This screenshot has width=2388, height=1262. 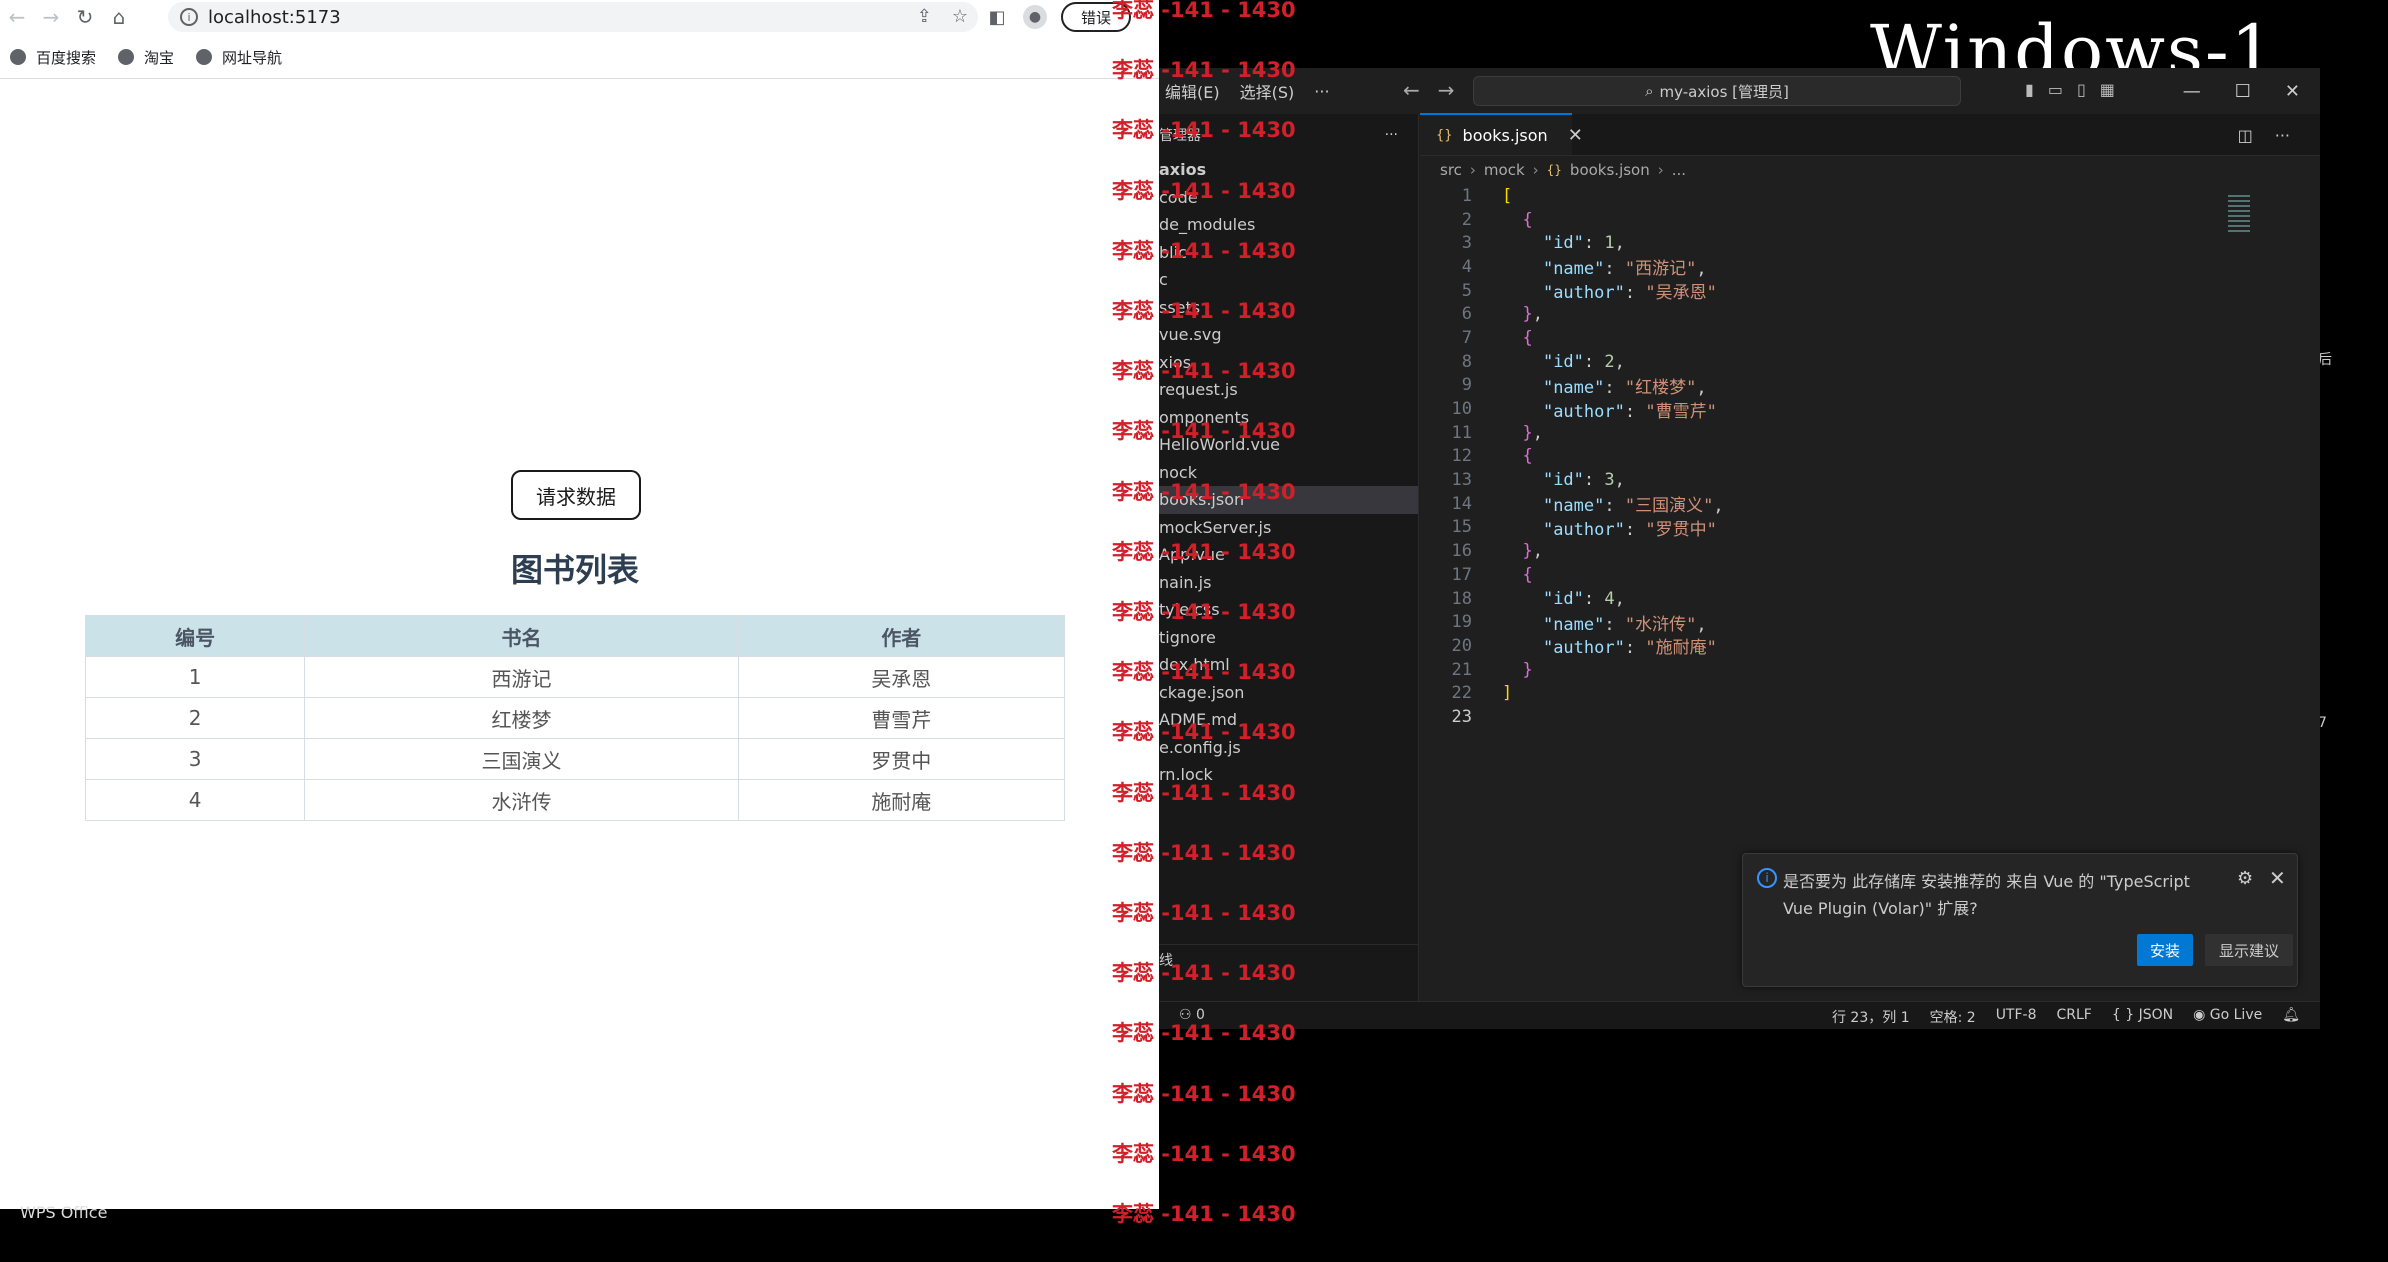 I want to click on table-cell: 2, so click(x=195, y=718).